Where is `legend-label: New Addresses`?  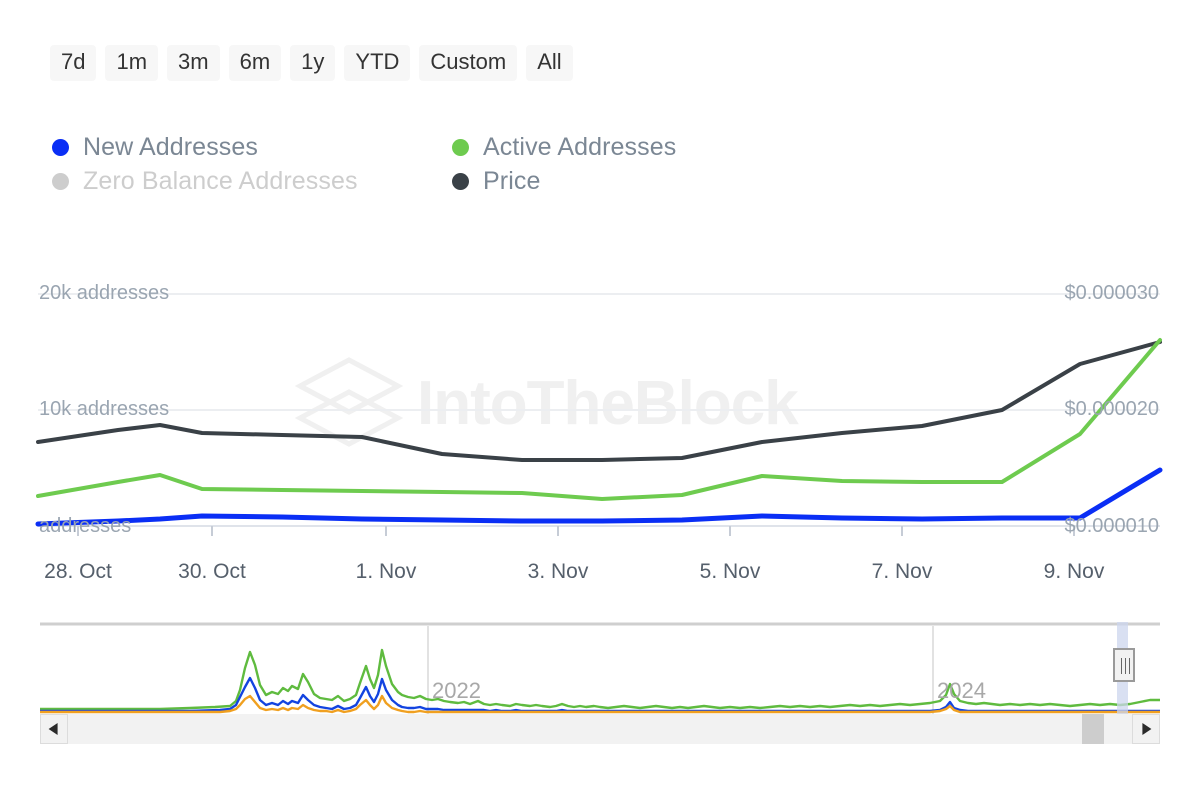 legend-label: New Addresses is located at coordinates (170, 146).